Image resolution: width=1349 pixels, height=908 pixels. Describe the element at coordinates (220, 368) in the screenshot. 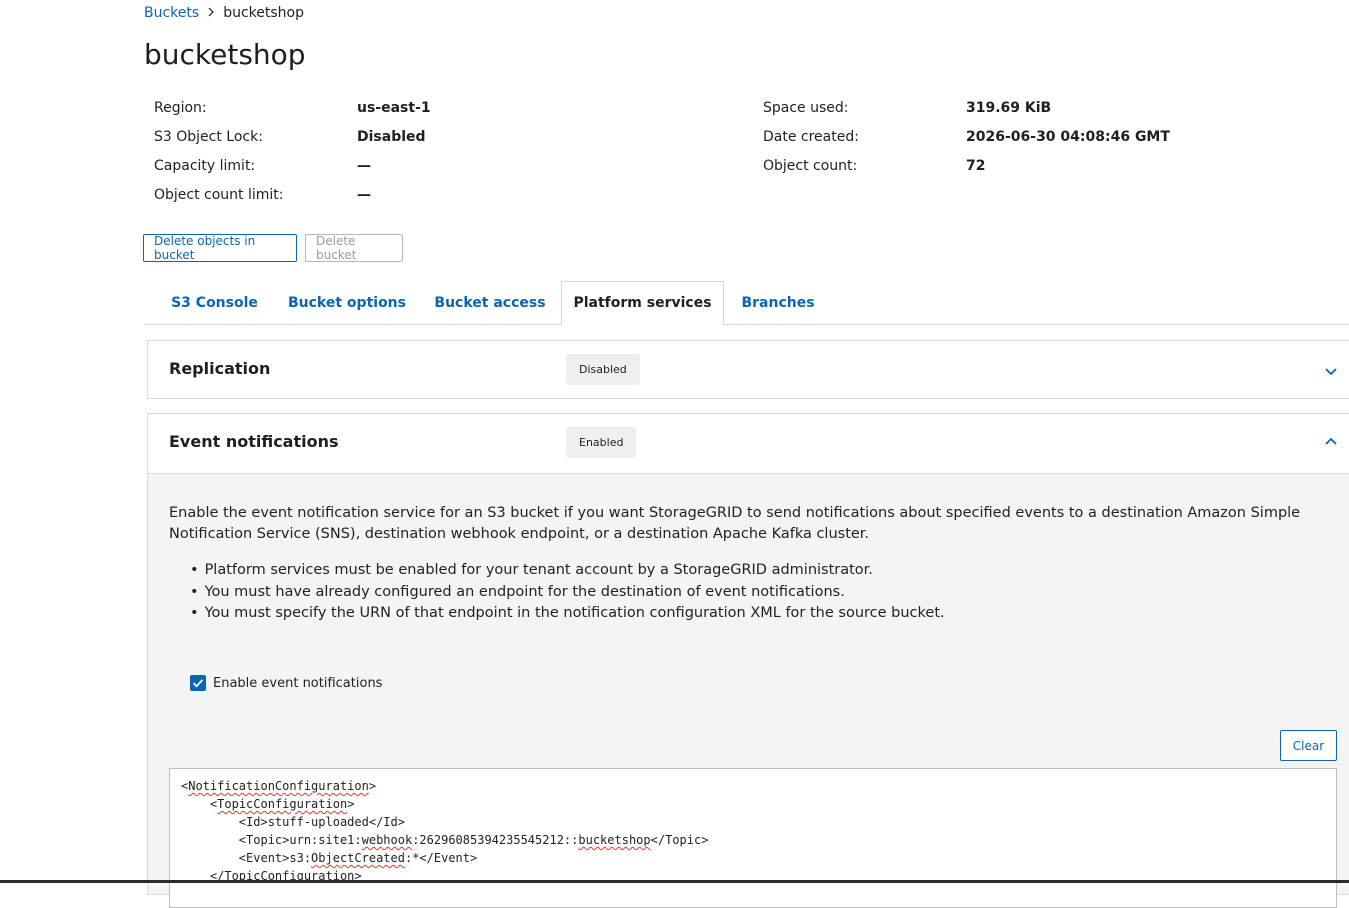

I see `replication-title: Replication` at that location.